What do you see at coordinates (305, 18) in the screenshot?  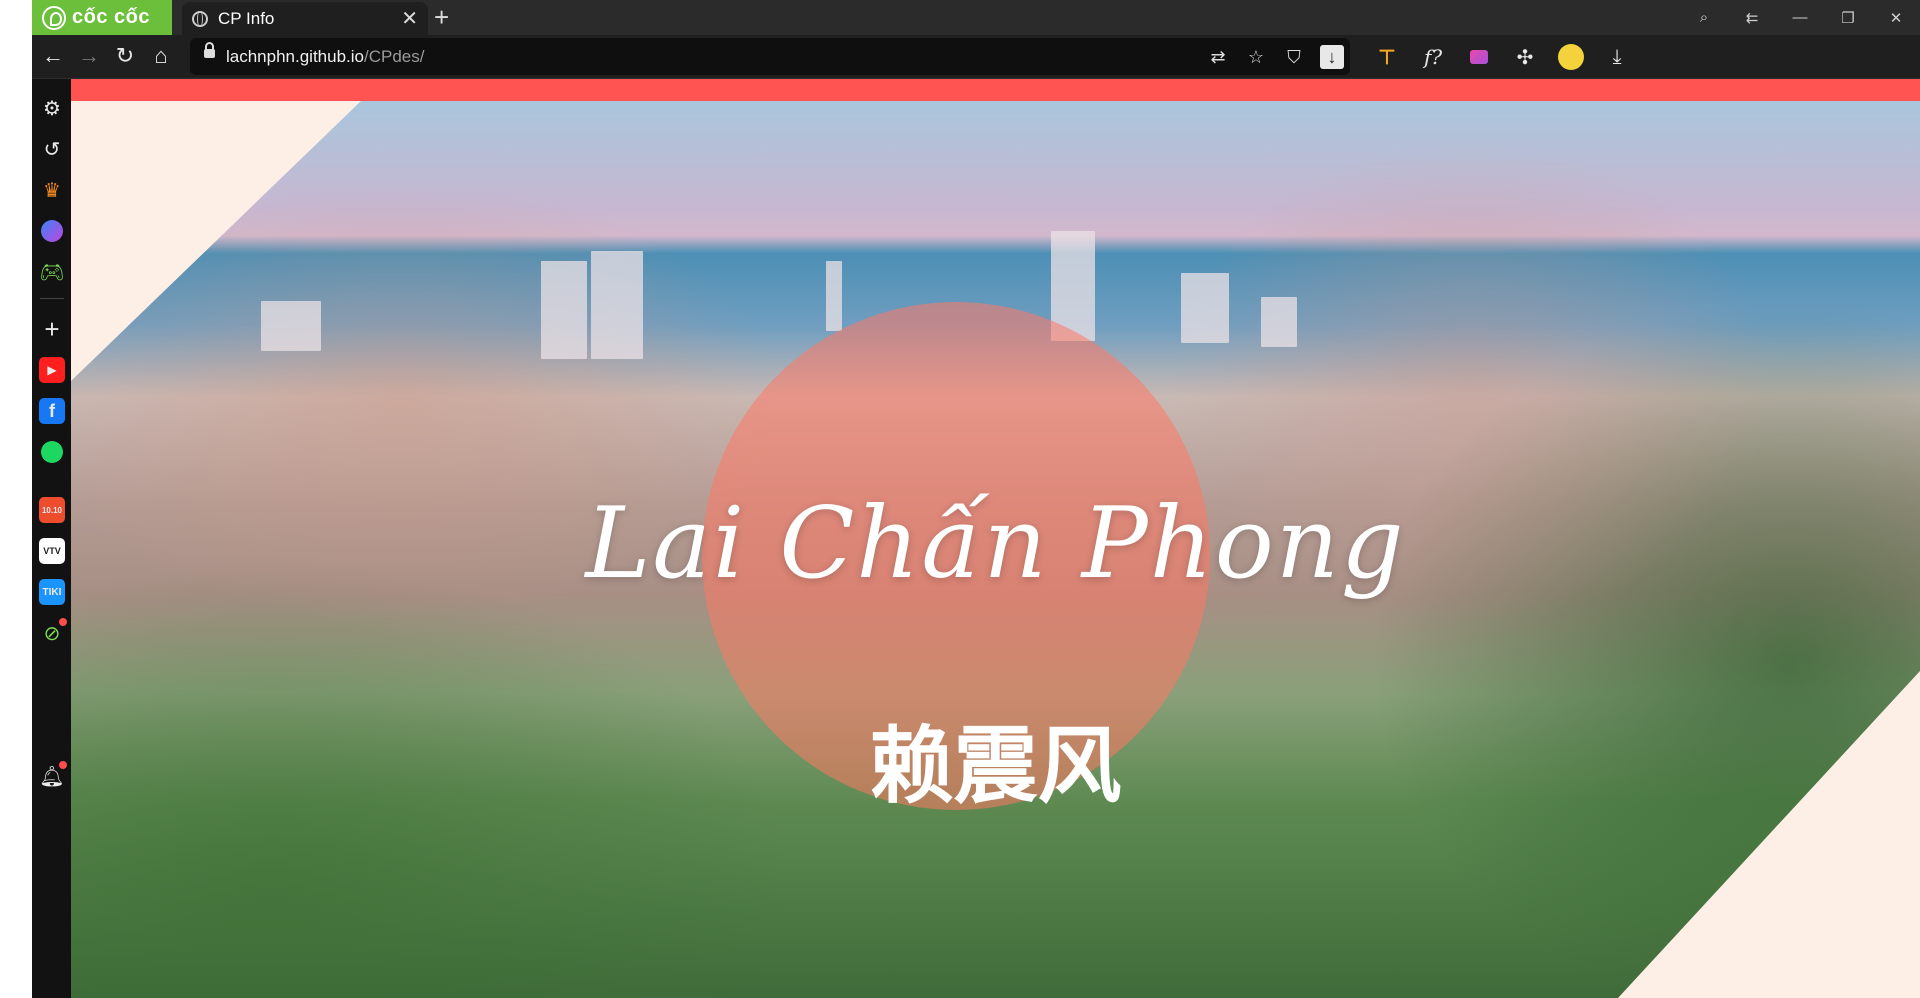 I see `tab-cp-info: CP Info ✕` at bounding box center [305, 18].